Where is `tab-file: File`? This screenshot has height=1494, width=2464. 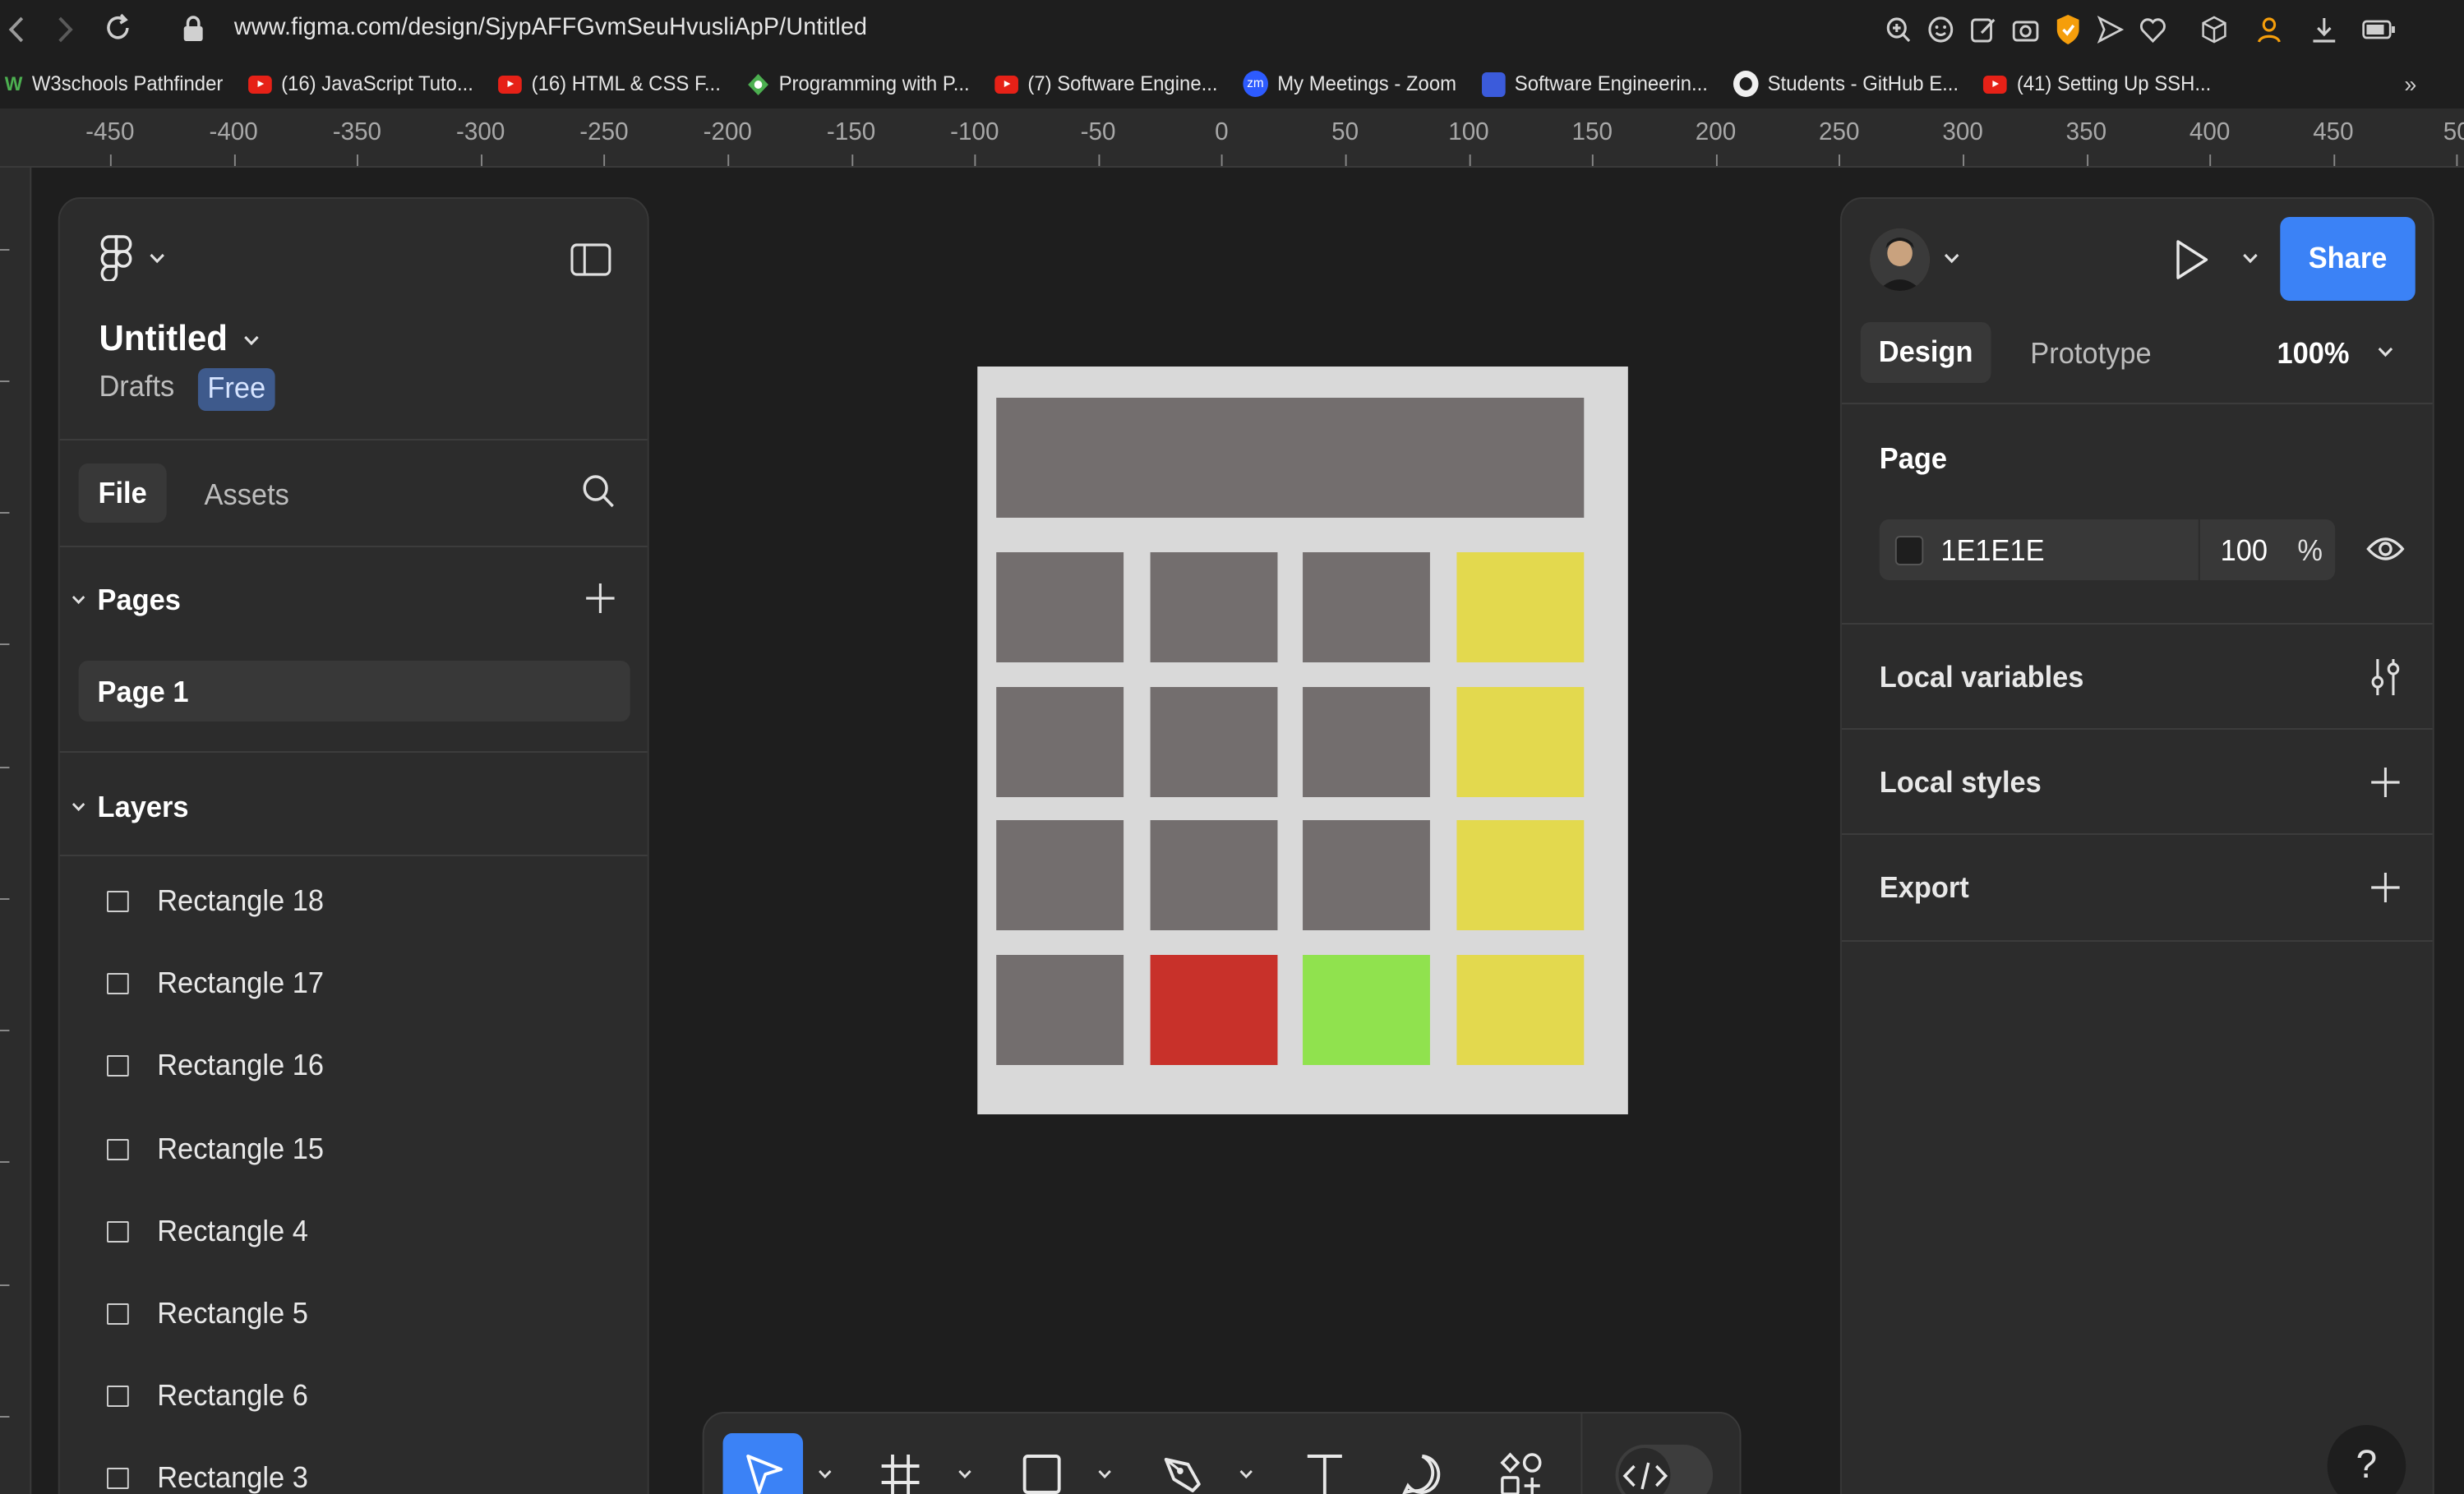
tab-file: File is located at coordinates (123, 493).